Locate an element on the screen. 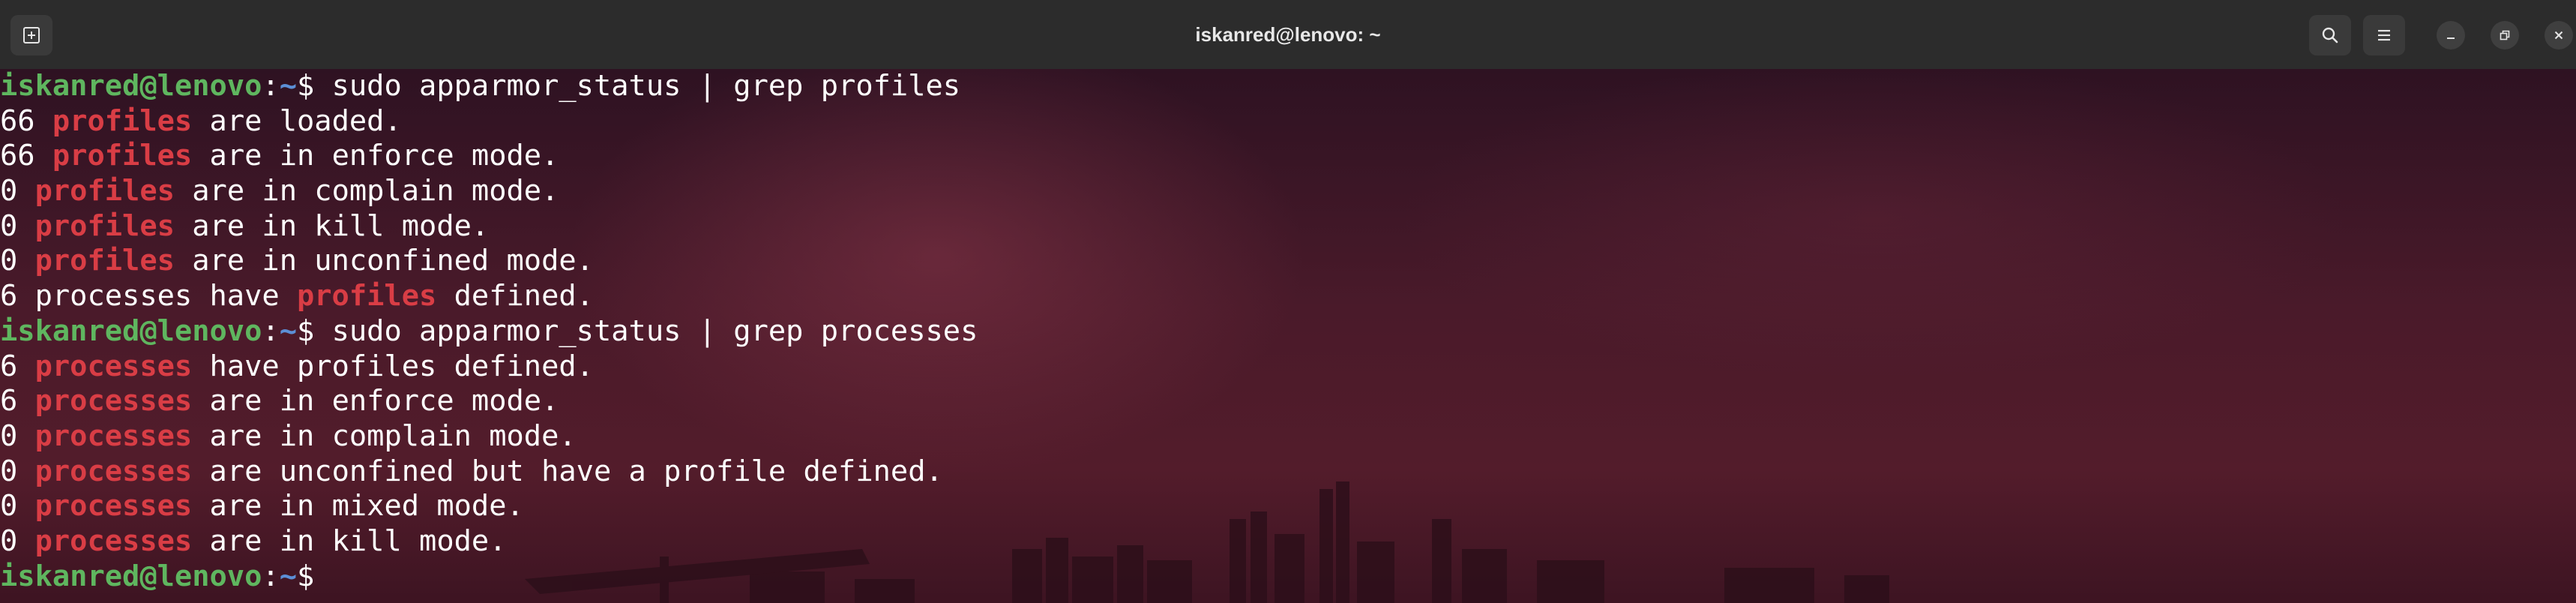  output-line: 6 processes are in enforce mode. is located at coordinates (1288, 401).